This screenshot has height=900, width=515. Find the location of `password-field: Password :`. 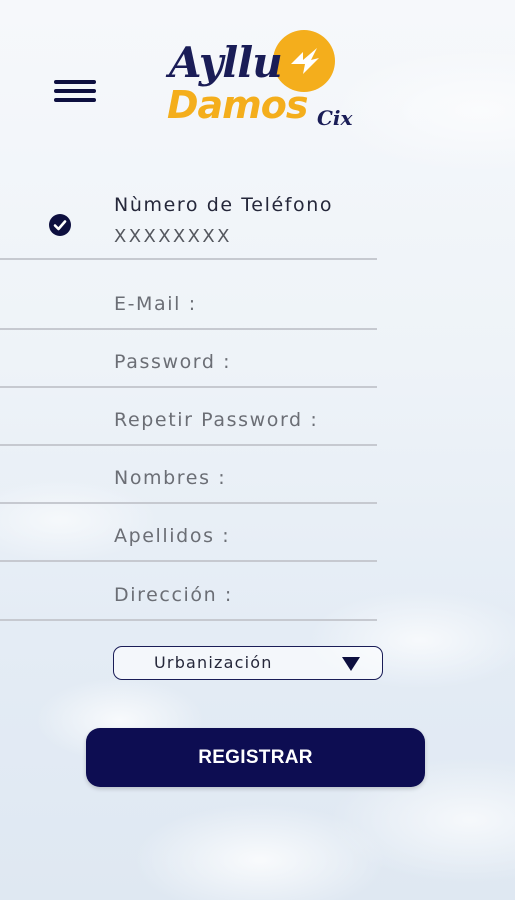

password-field: Password : is located at coordinates (188, 358).